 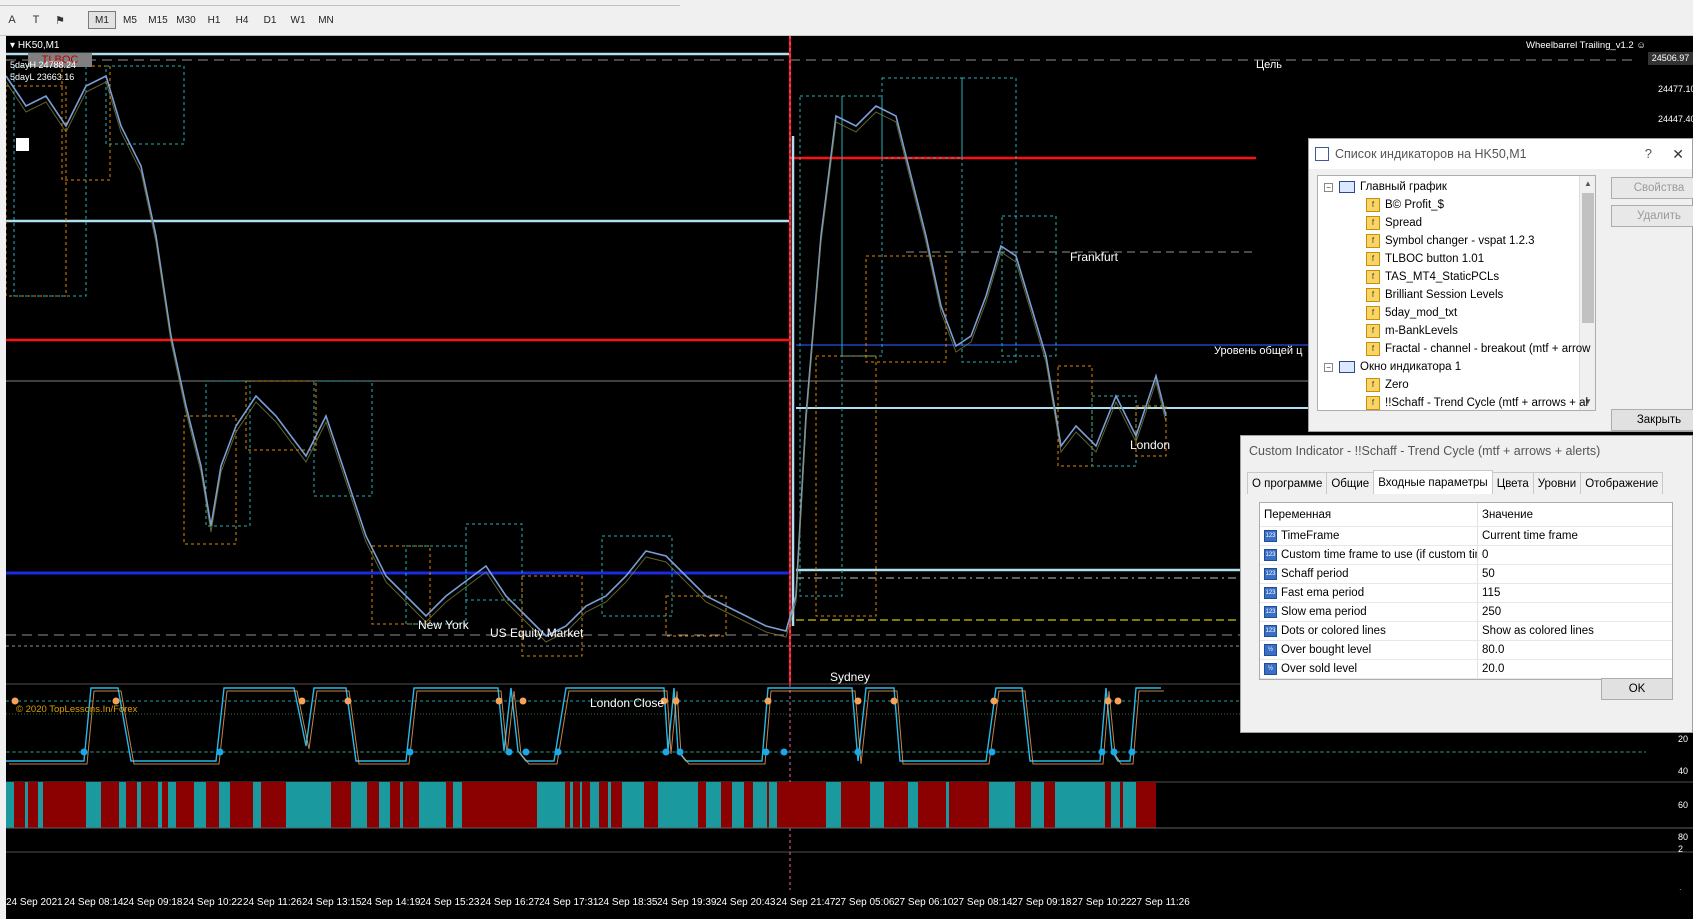 What do you see at coordinates (1466, 574) in the screenshot?
I see `param-row: 123 Schaff period 50` at bounding box center [1466, 574].